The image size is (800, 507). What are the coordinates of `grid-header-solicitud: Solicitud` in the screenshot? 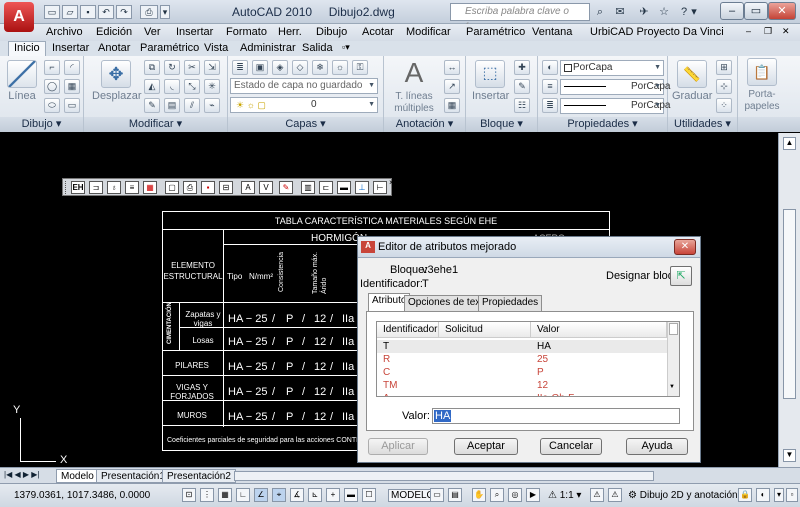 It's located at (485, 330).